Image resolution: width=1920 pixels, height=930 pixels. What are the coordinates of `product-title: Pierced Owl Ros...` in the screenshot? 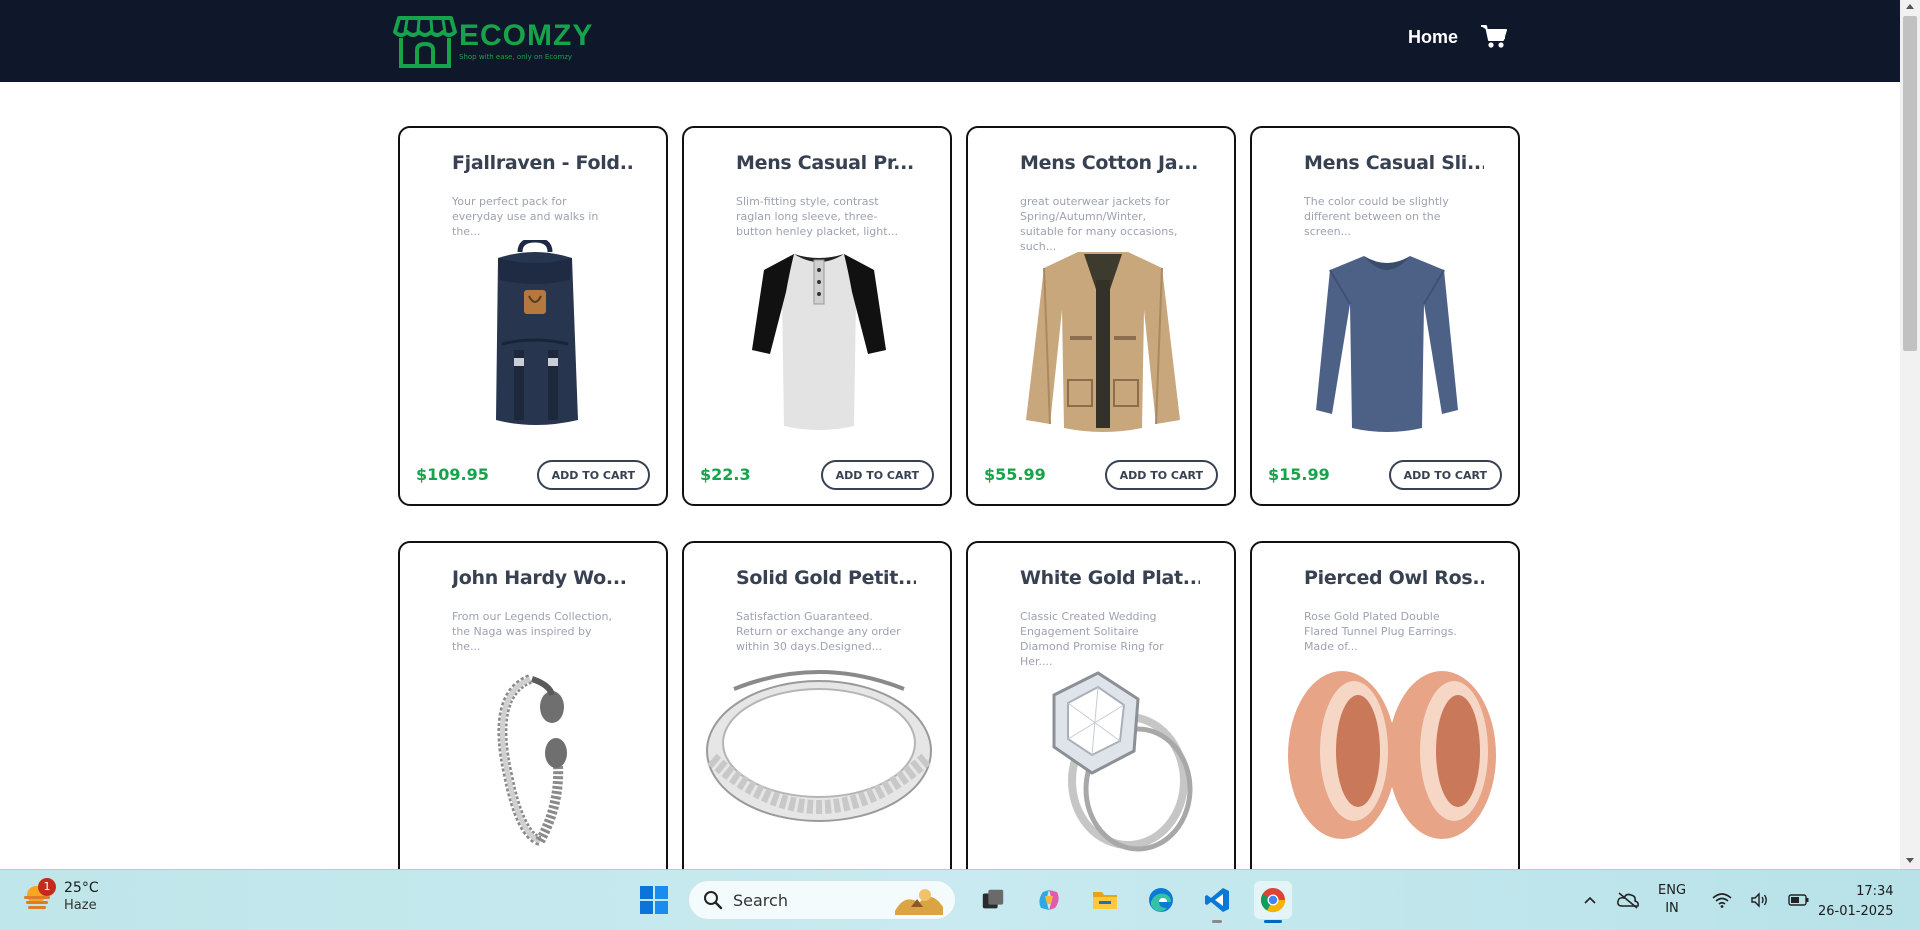 It's located at (1394, 578).